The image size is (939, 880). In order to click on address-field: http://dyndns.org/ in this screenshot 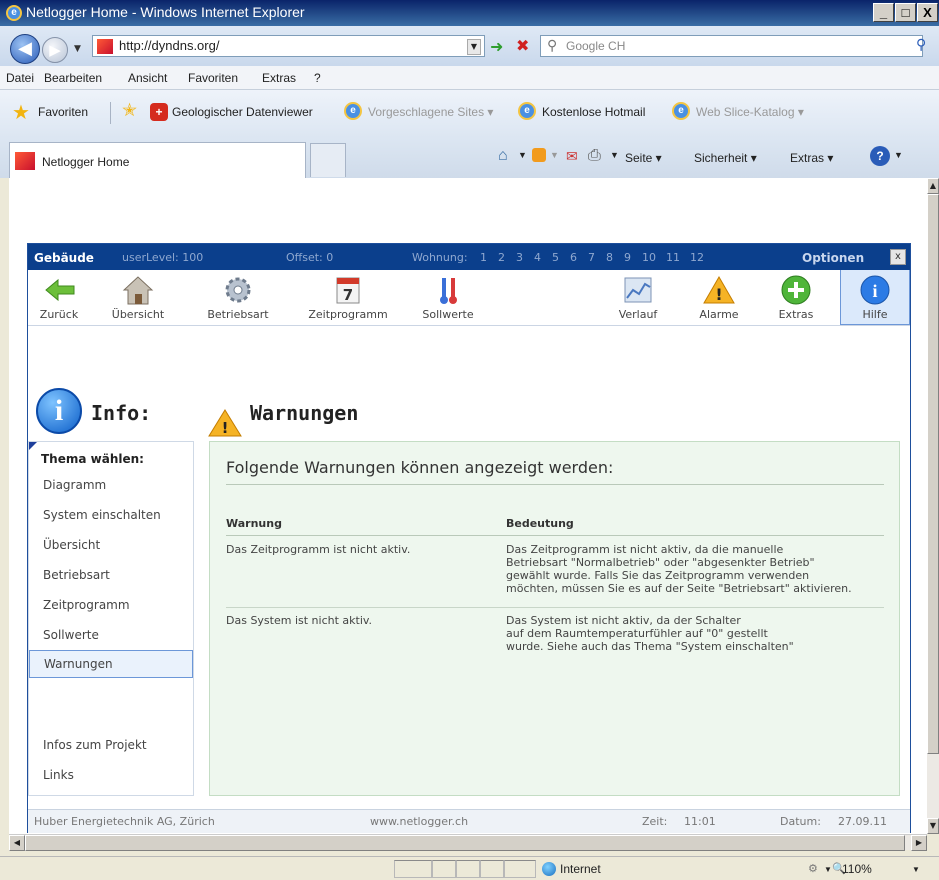, I will do `click(288, 46)`.